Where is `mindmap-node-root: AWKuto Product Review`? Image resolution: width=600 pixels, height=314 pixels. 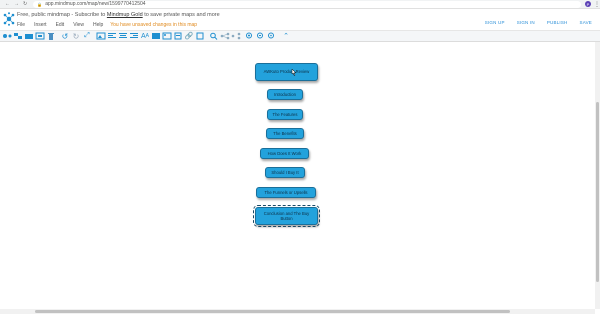
mindmap-node-root: AWKuto Product Review is located at coordinates (286, 72).